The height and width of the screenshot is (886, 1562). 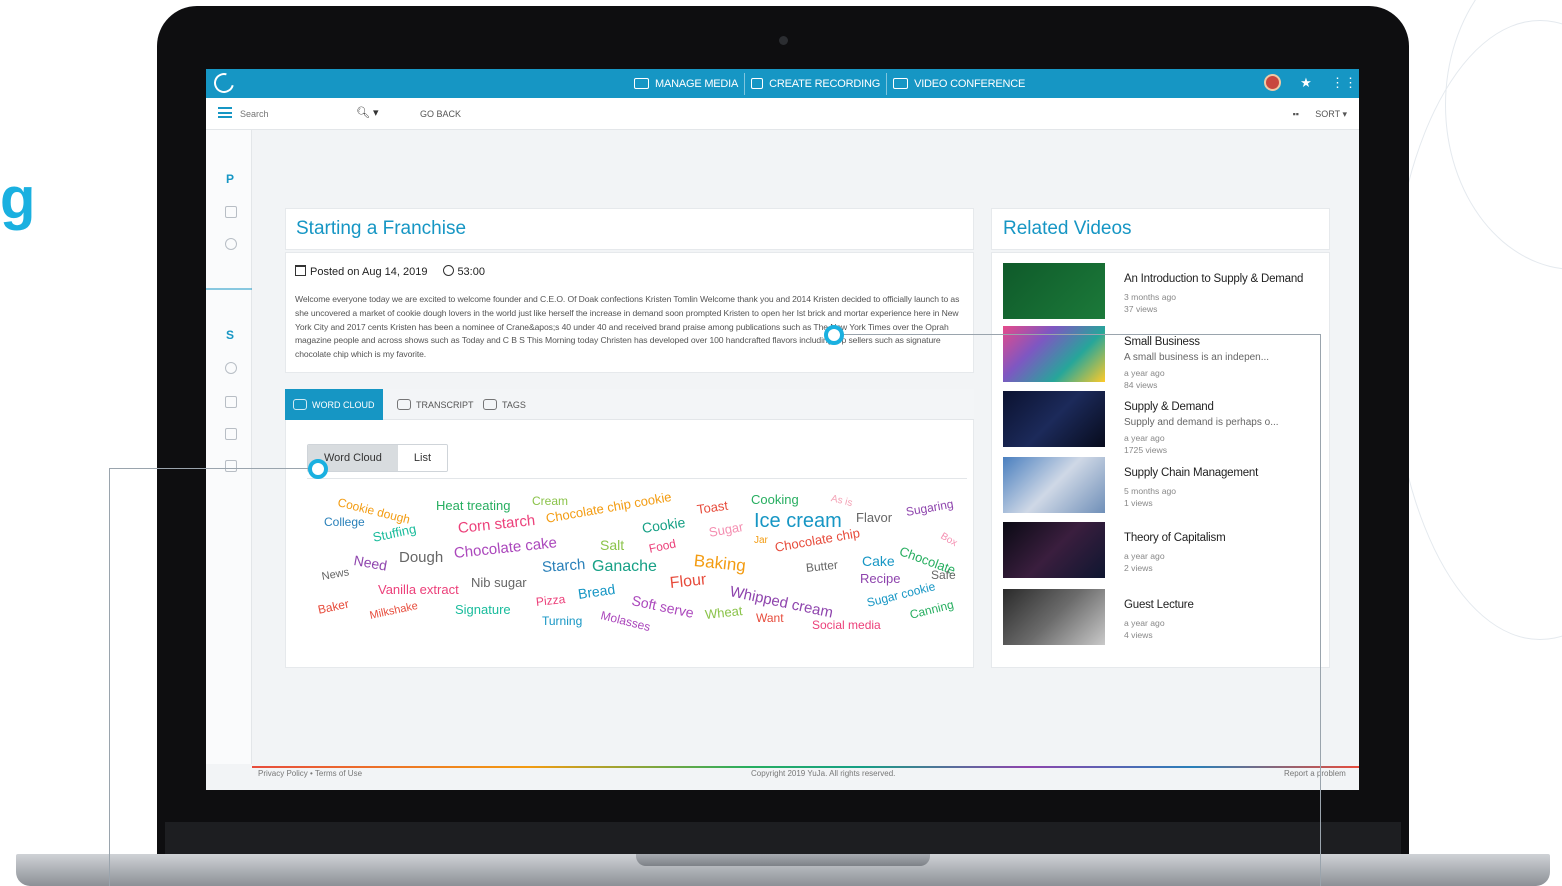 I want to click on manage-media-button: MANAGE MEDIA, so click(x=686, y=83).